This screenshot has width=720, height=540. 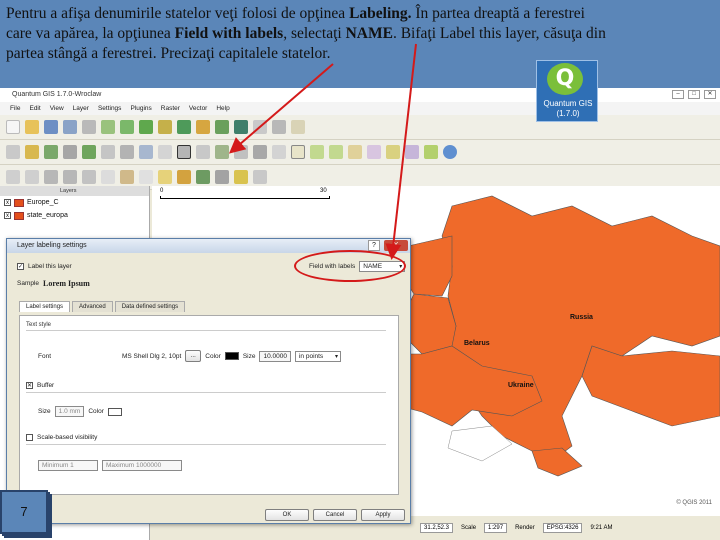 I want to click on edit-icon, so click(x=13, y=152).